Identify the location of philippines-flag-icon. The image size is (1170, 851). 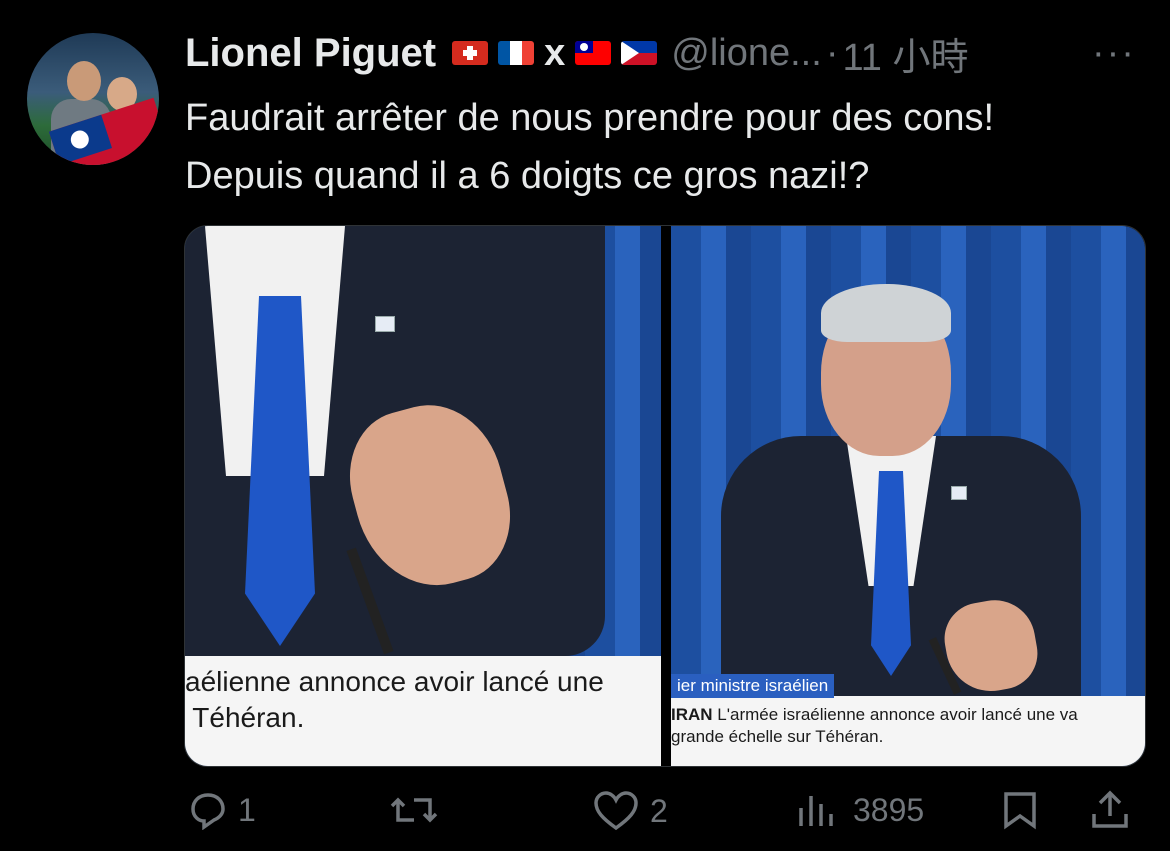
(639, 53).